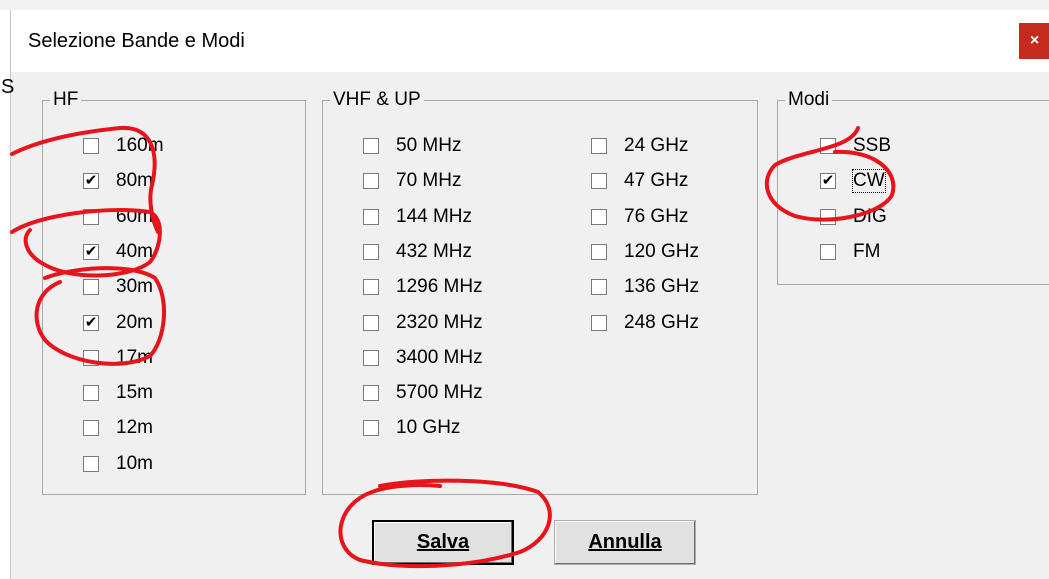  What do you see at coordinates (530, 41) in the screenshot?
I see `title-bar: Selezione Bande e Modi ×` at bounding box center [530, 41].